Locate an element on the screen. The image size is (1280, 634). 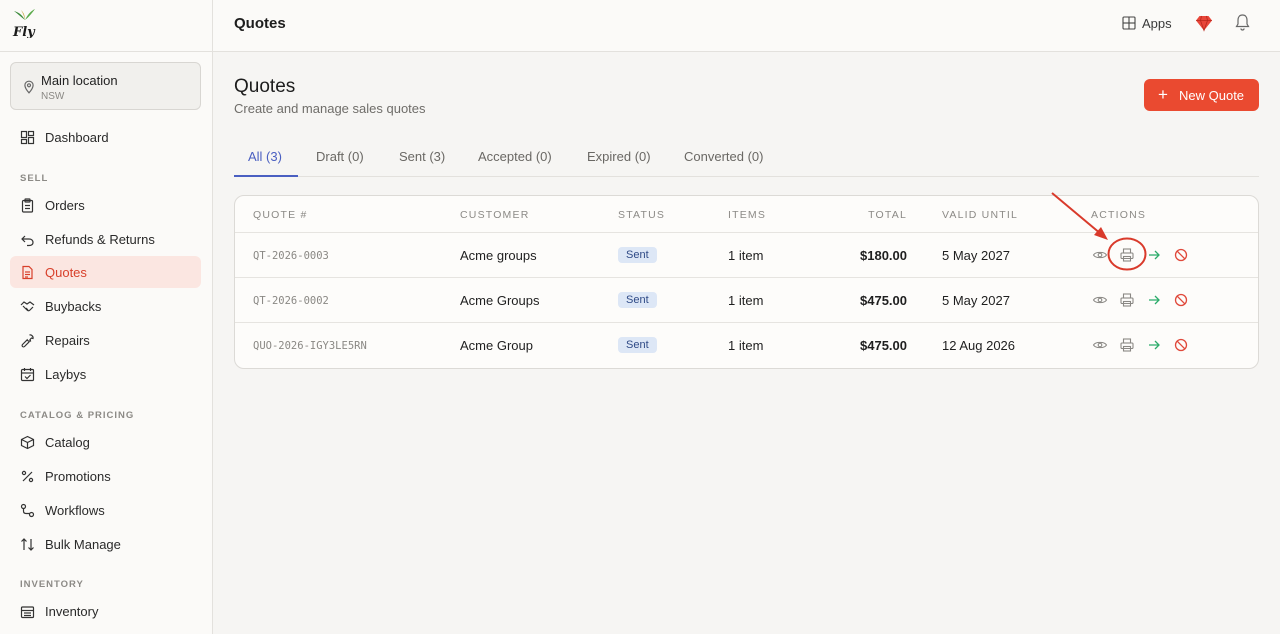
apps-grid-icon is located at coordinates (1129, 23).